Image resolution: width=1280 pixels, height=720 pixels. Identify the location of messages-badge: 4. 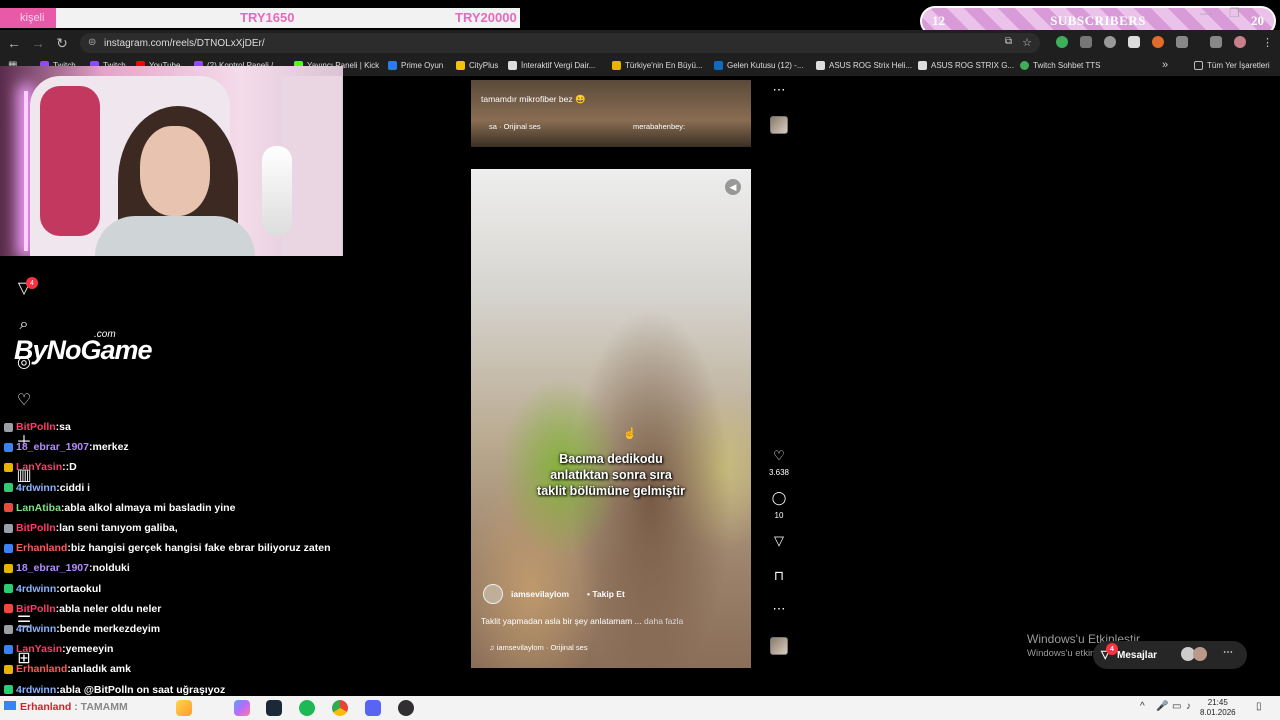
(1112, 649).